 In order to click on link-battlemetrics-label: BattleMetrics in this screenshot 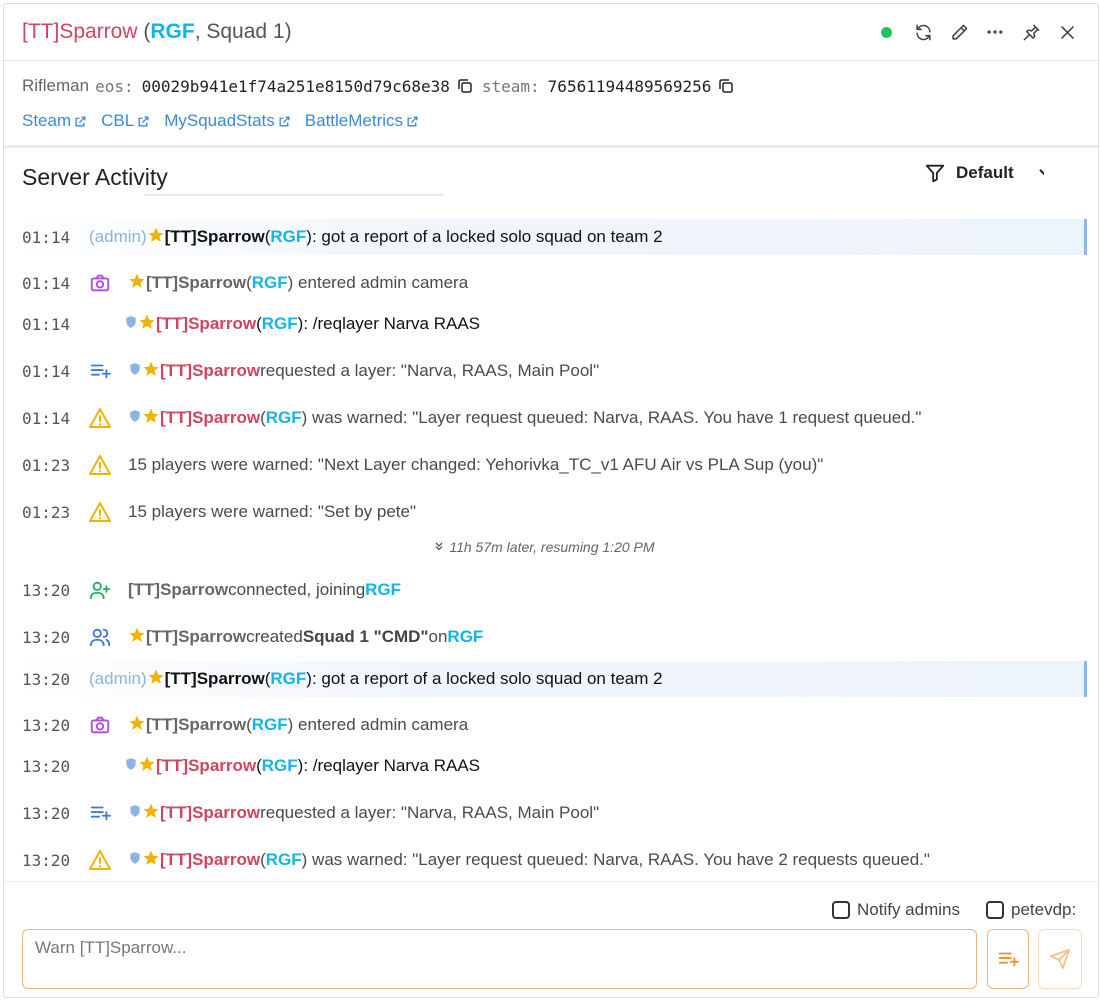, I will do `click(354, 120)`.